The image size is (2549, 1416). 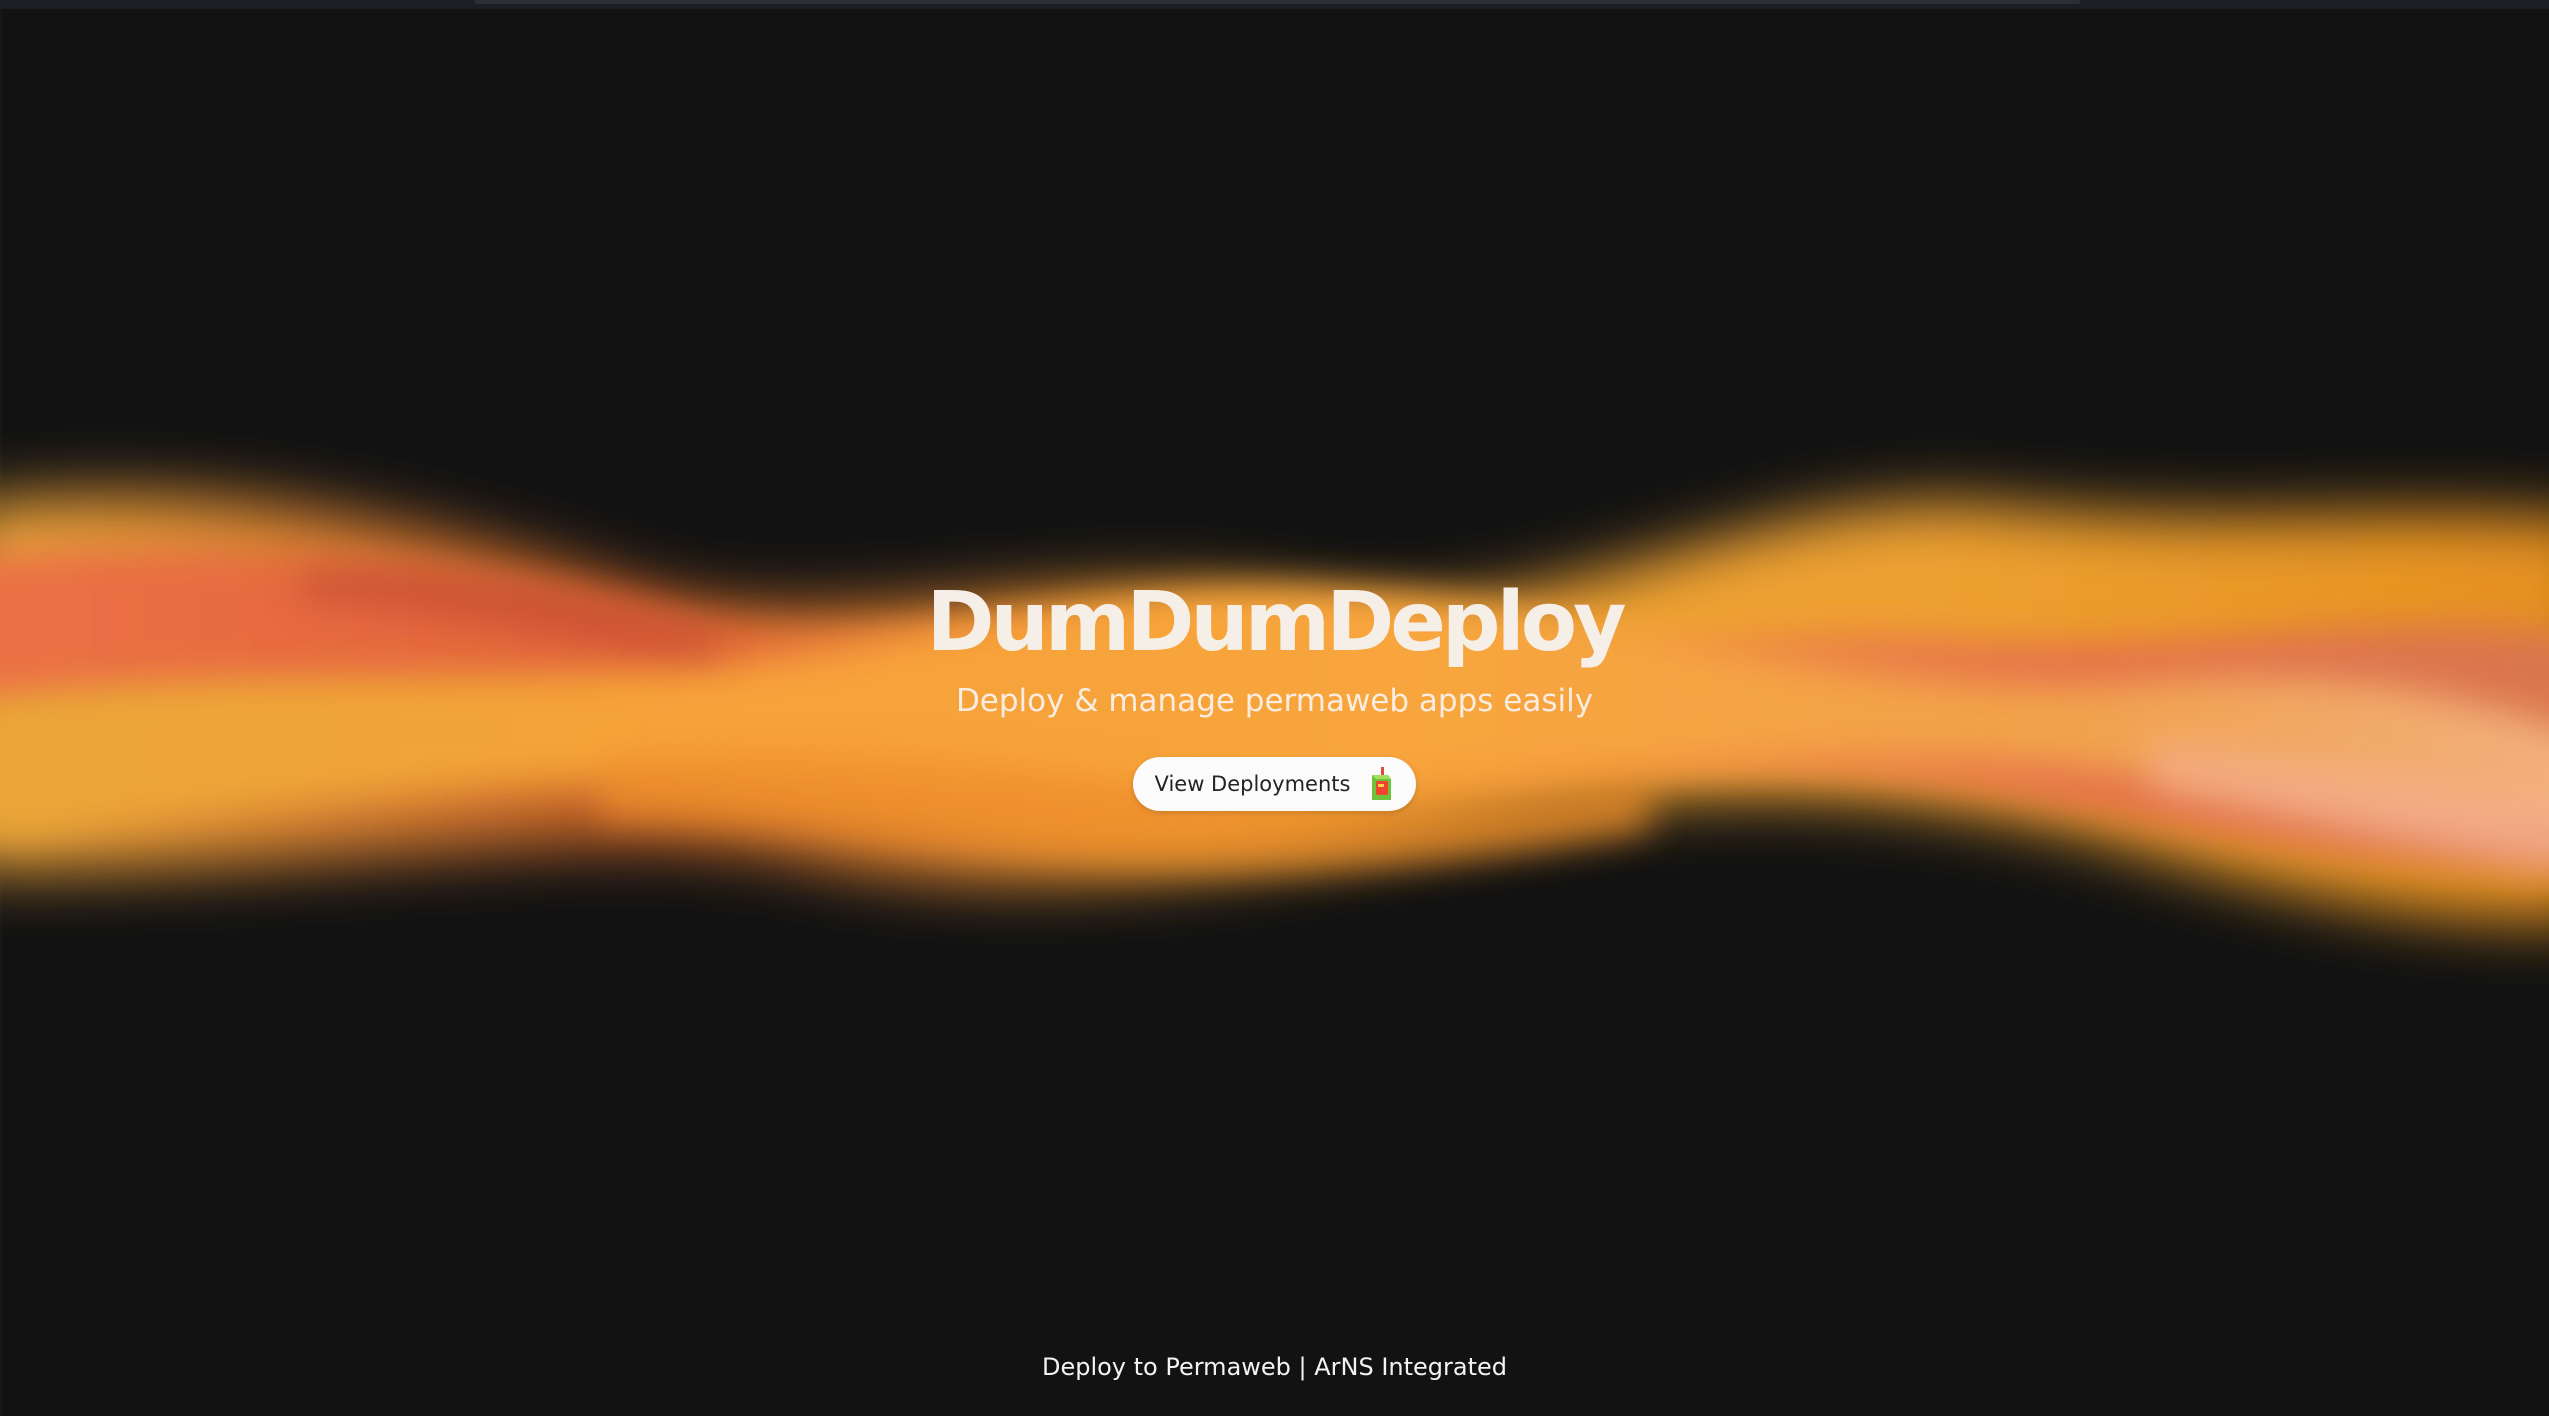 I want to click on footer-text: Deploy to Permaweb | ArNS Integrated, so click(x=1274, y=1367).